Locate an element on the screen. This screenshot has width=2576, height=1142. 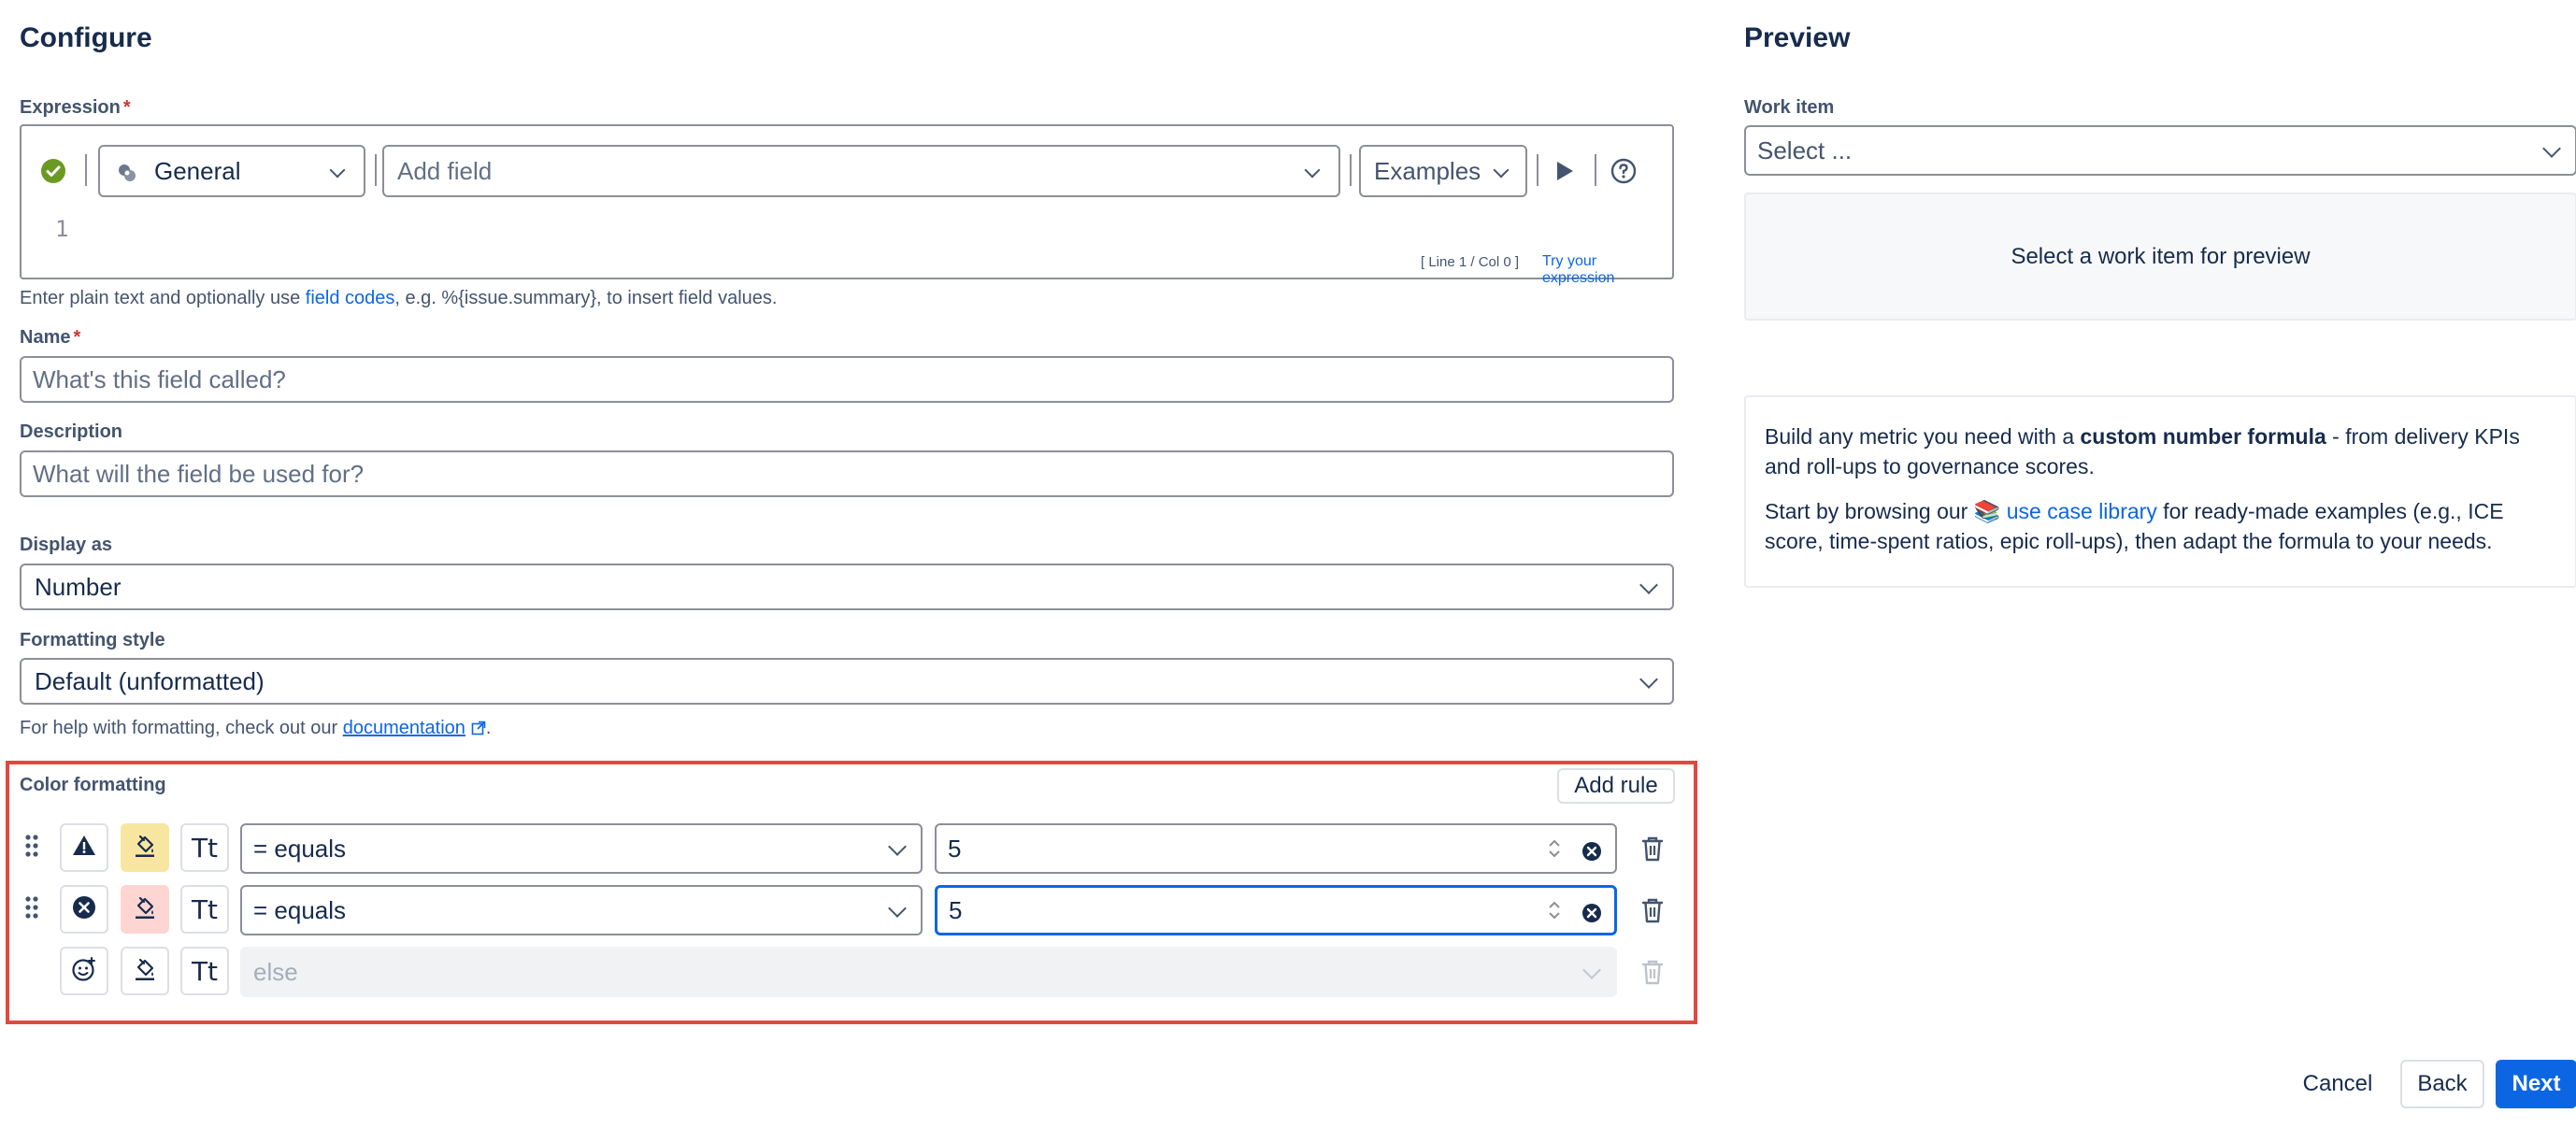
try-expression-link: Try your expression is located at coordinates (1607, 270).